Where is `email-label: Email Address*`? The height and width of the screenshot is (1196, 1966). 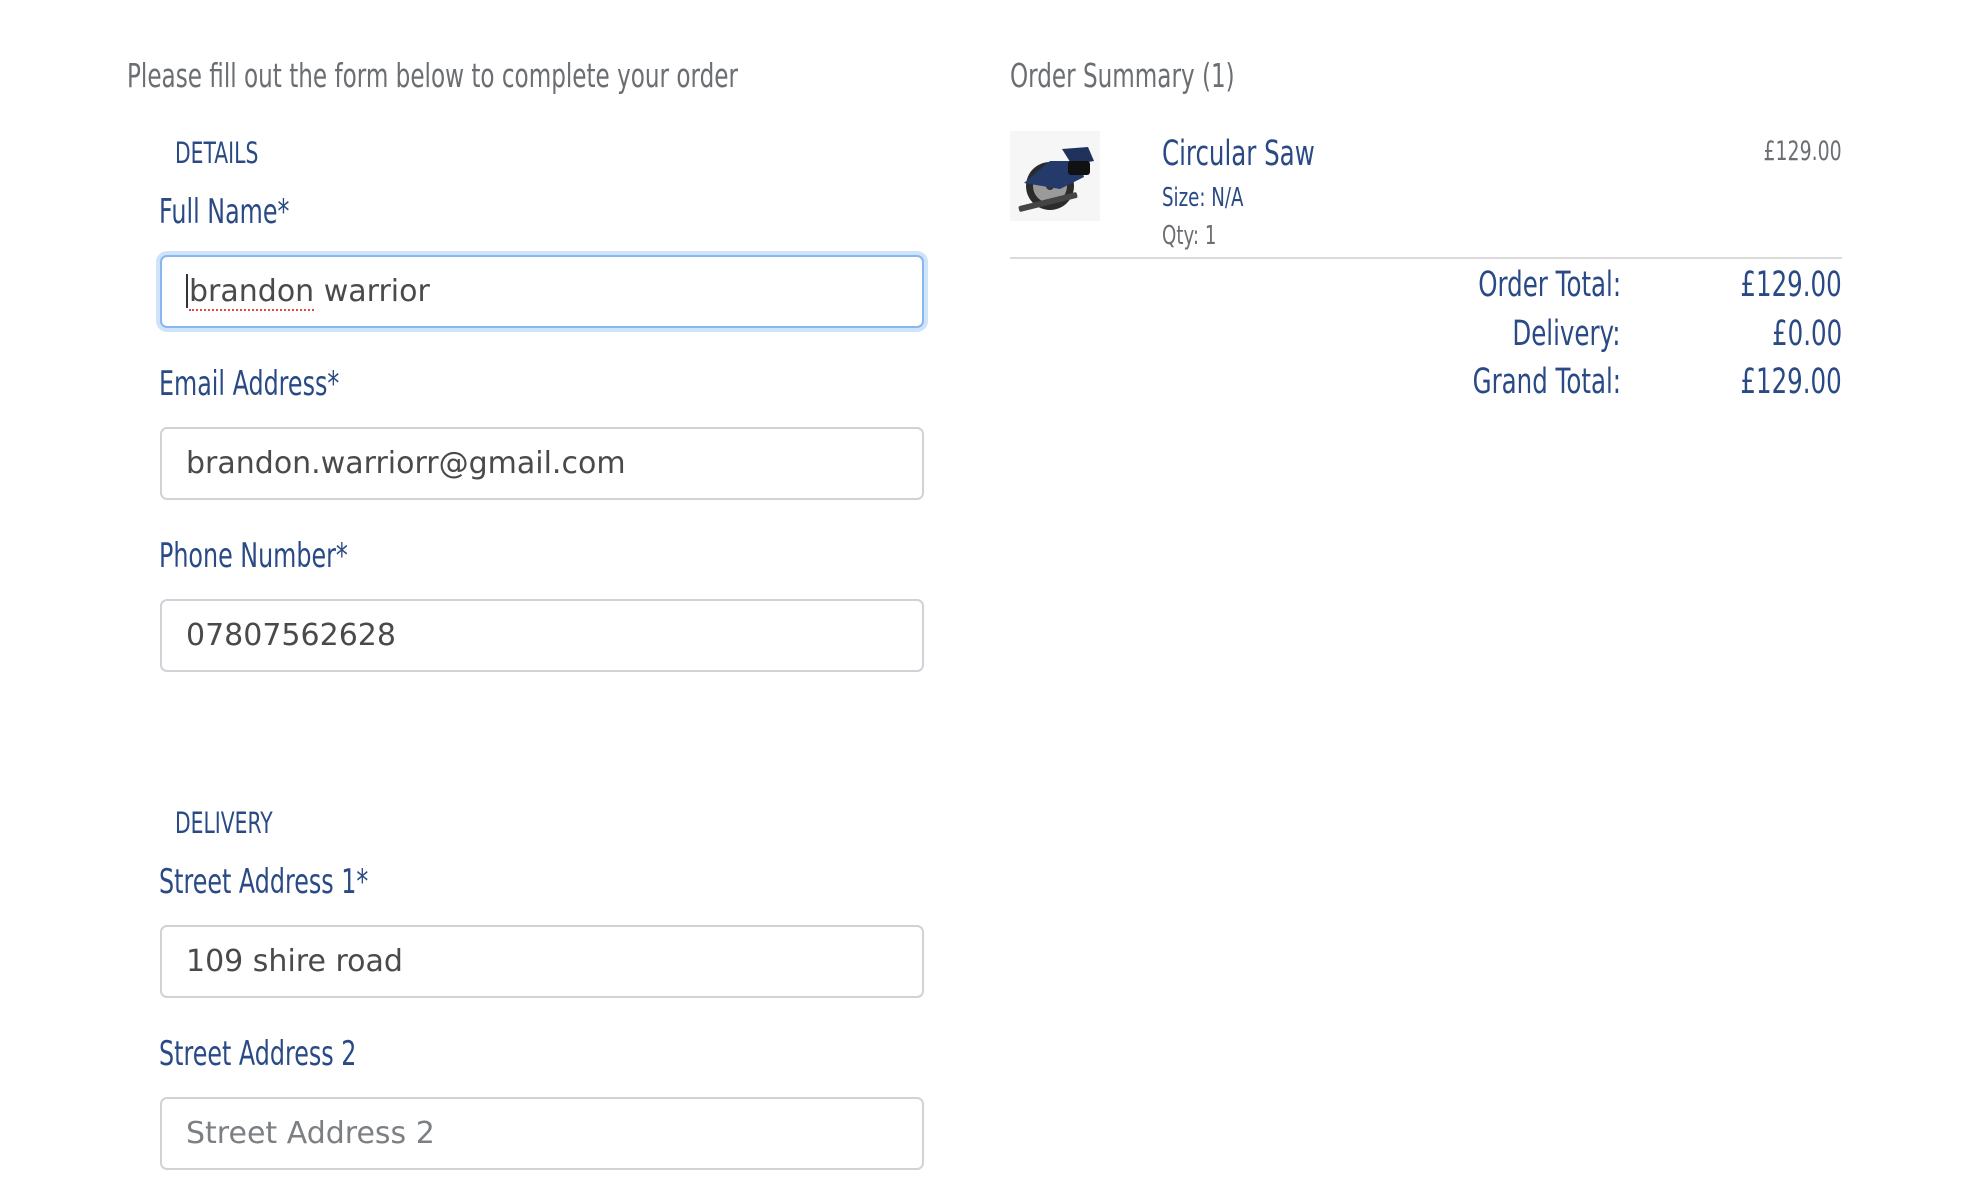 email-label: Email Address* is located at coordinates (249, 384).